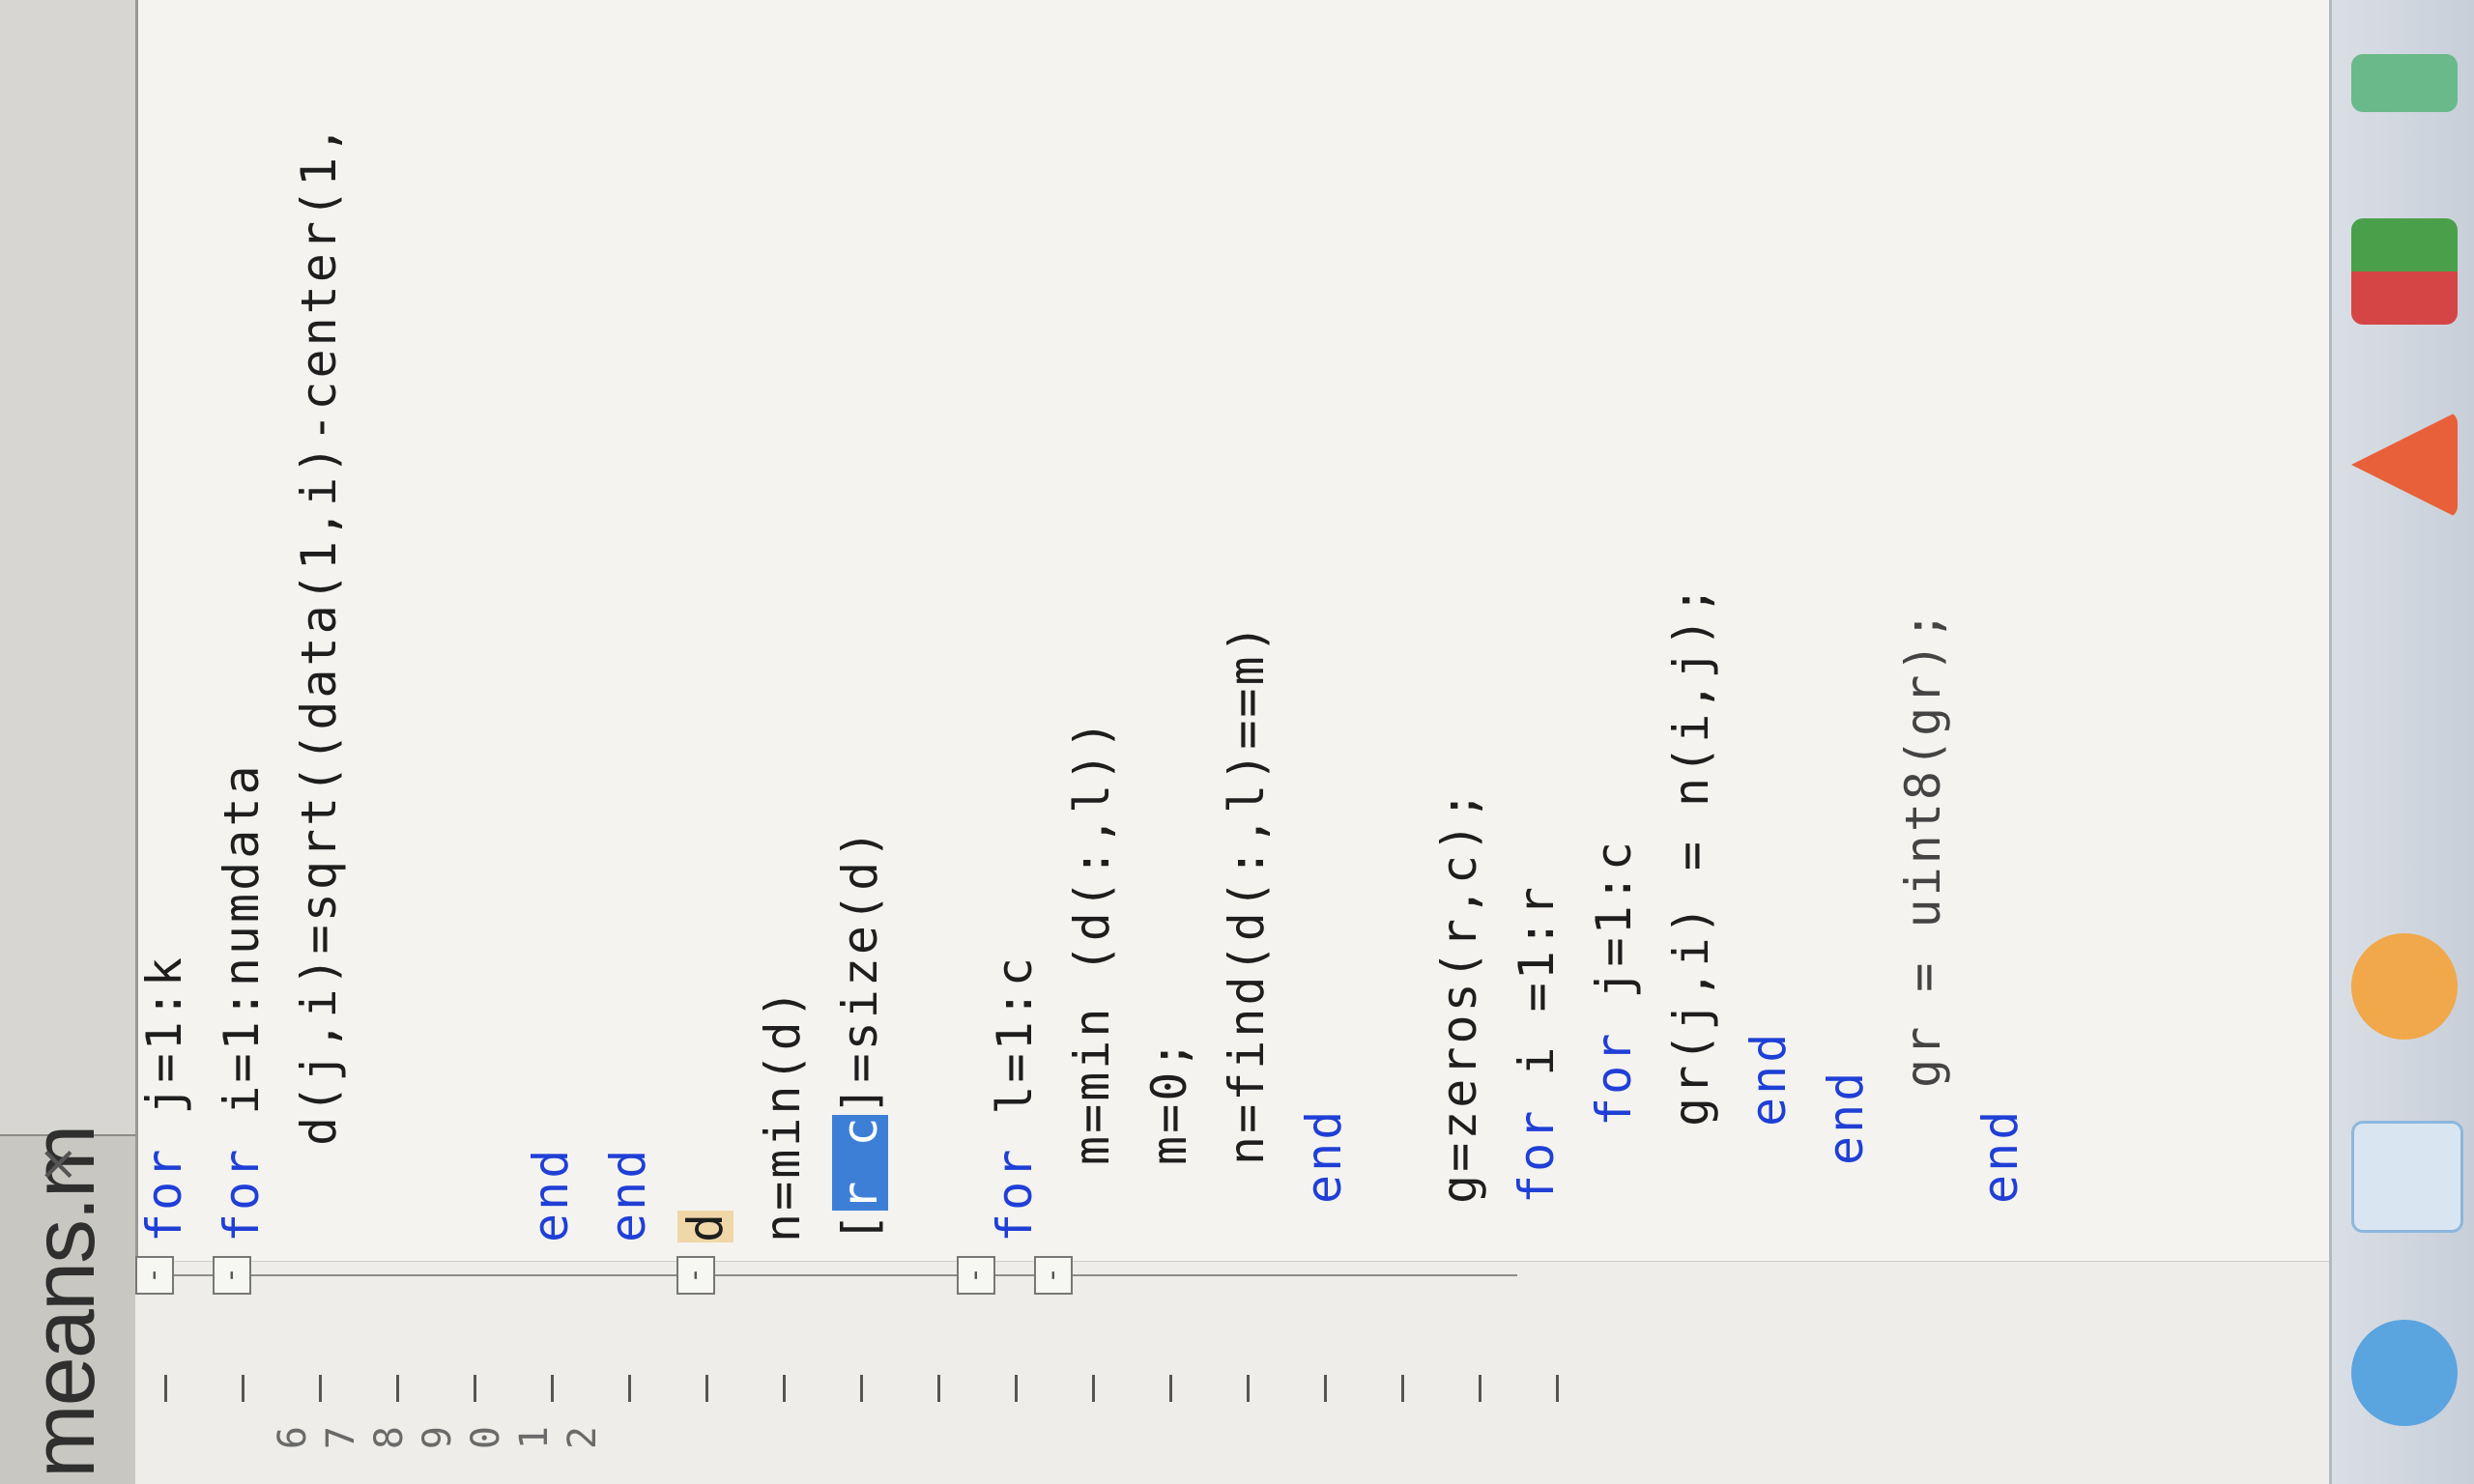 The image size is (2474, 1484). What do you see at coordinates (1537, 980) in the screenshot?
I see `code-text: i =1:r` at bounding box center [1537, 980].